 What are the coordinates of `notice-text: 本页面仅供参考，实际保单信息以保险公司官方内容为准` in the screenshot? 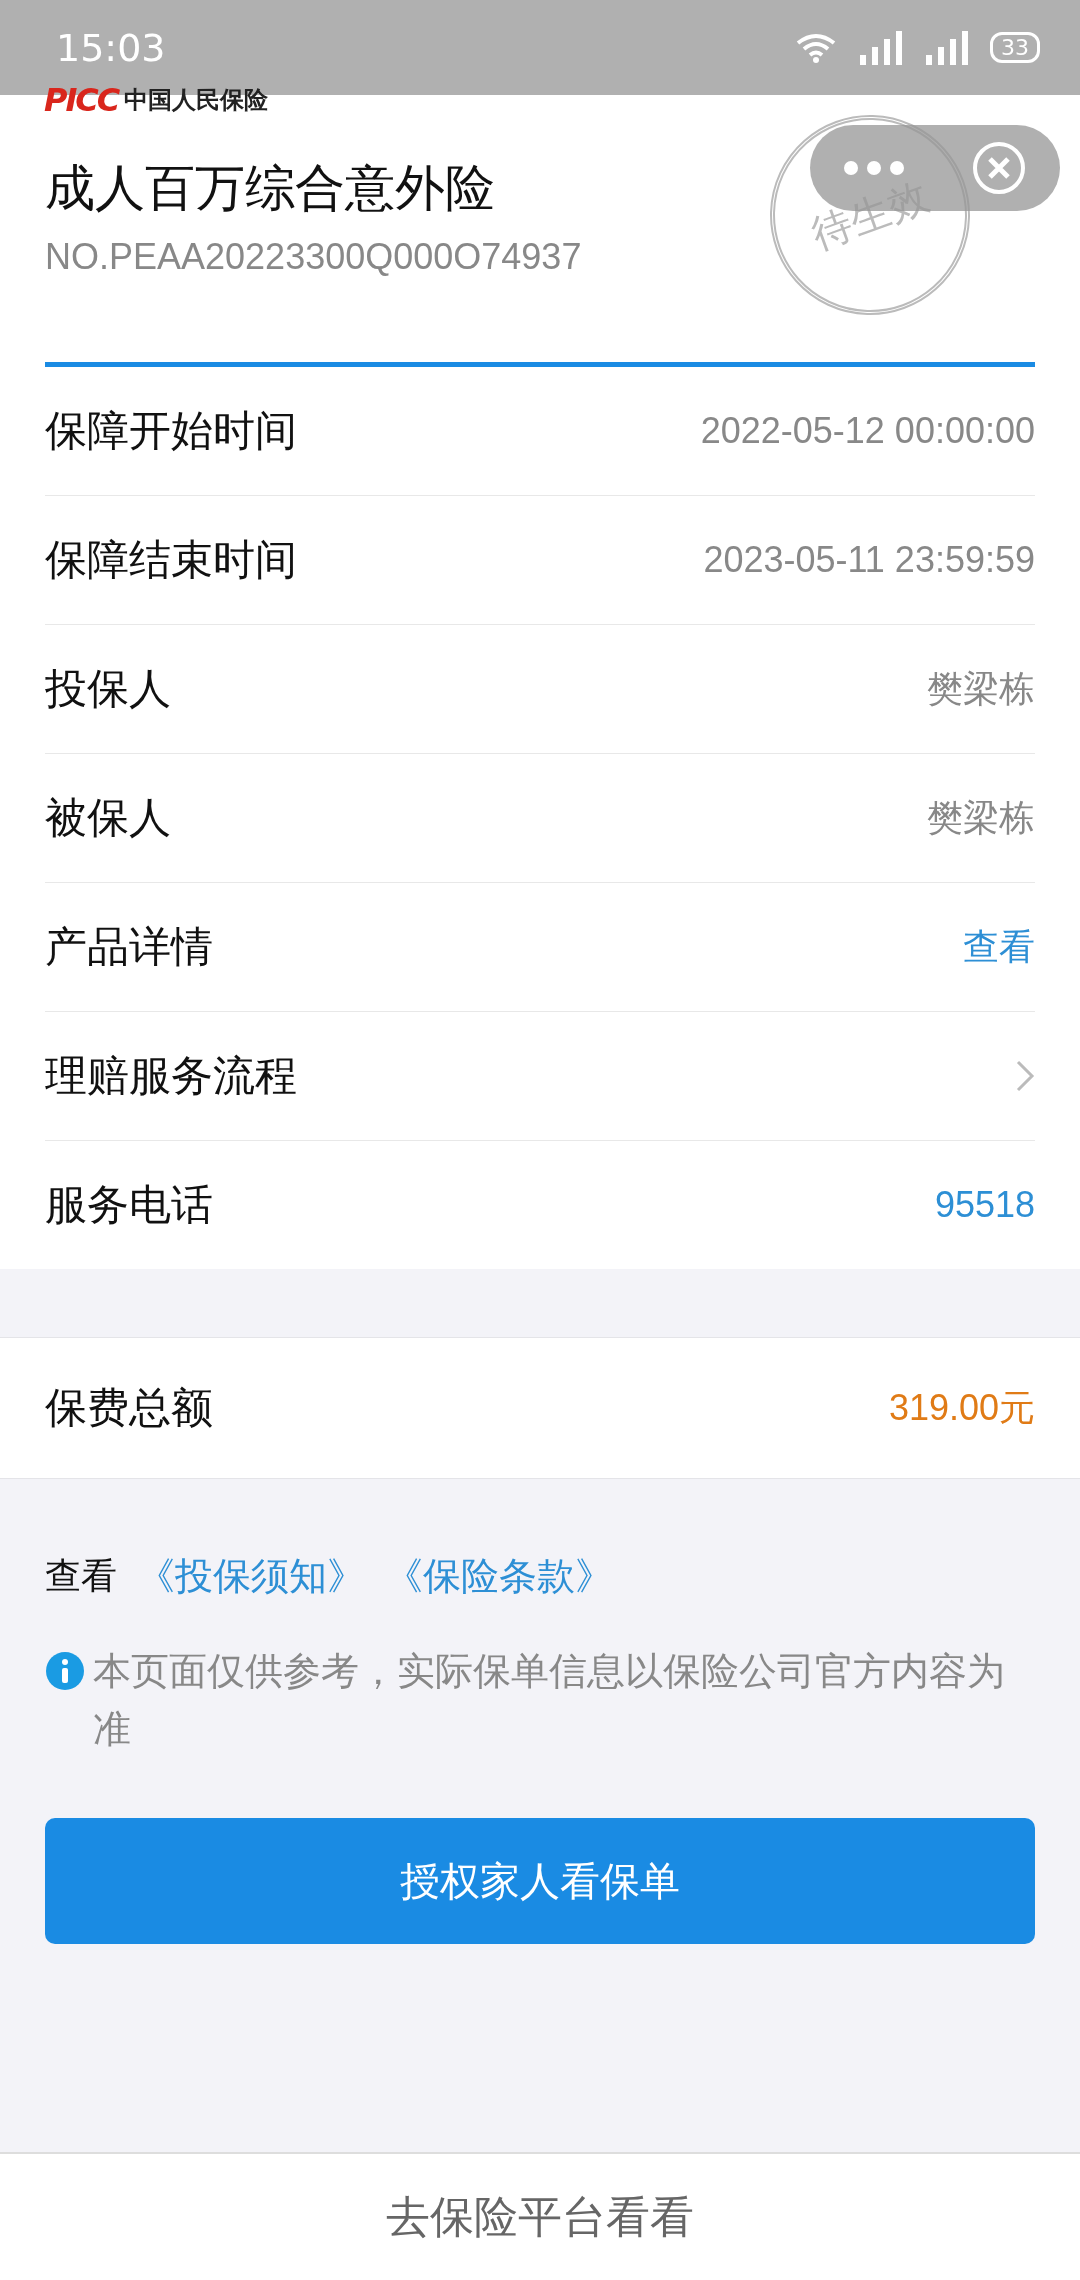 It's located at (549, 1700).